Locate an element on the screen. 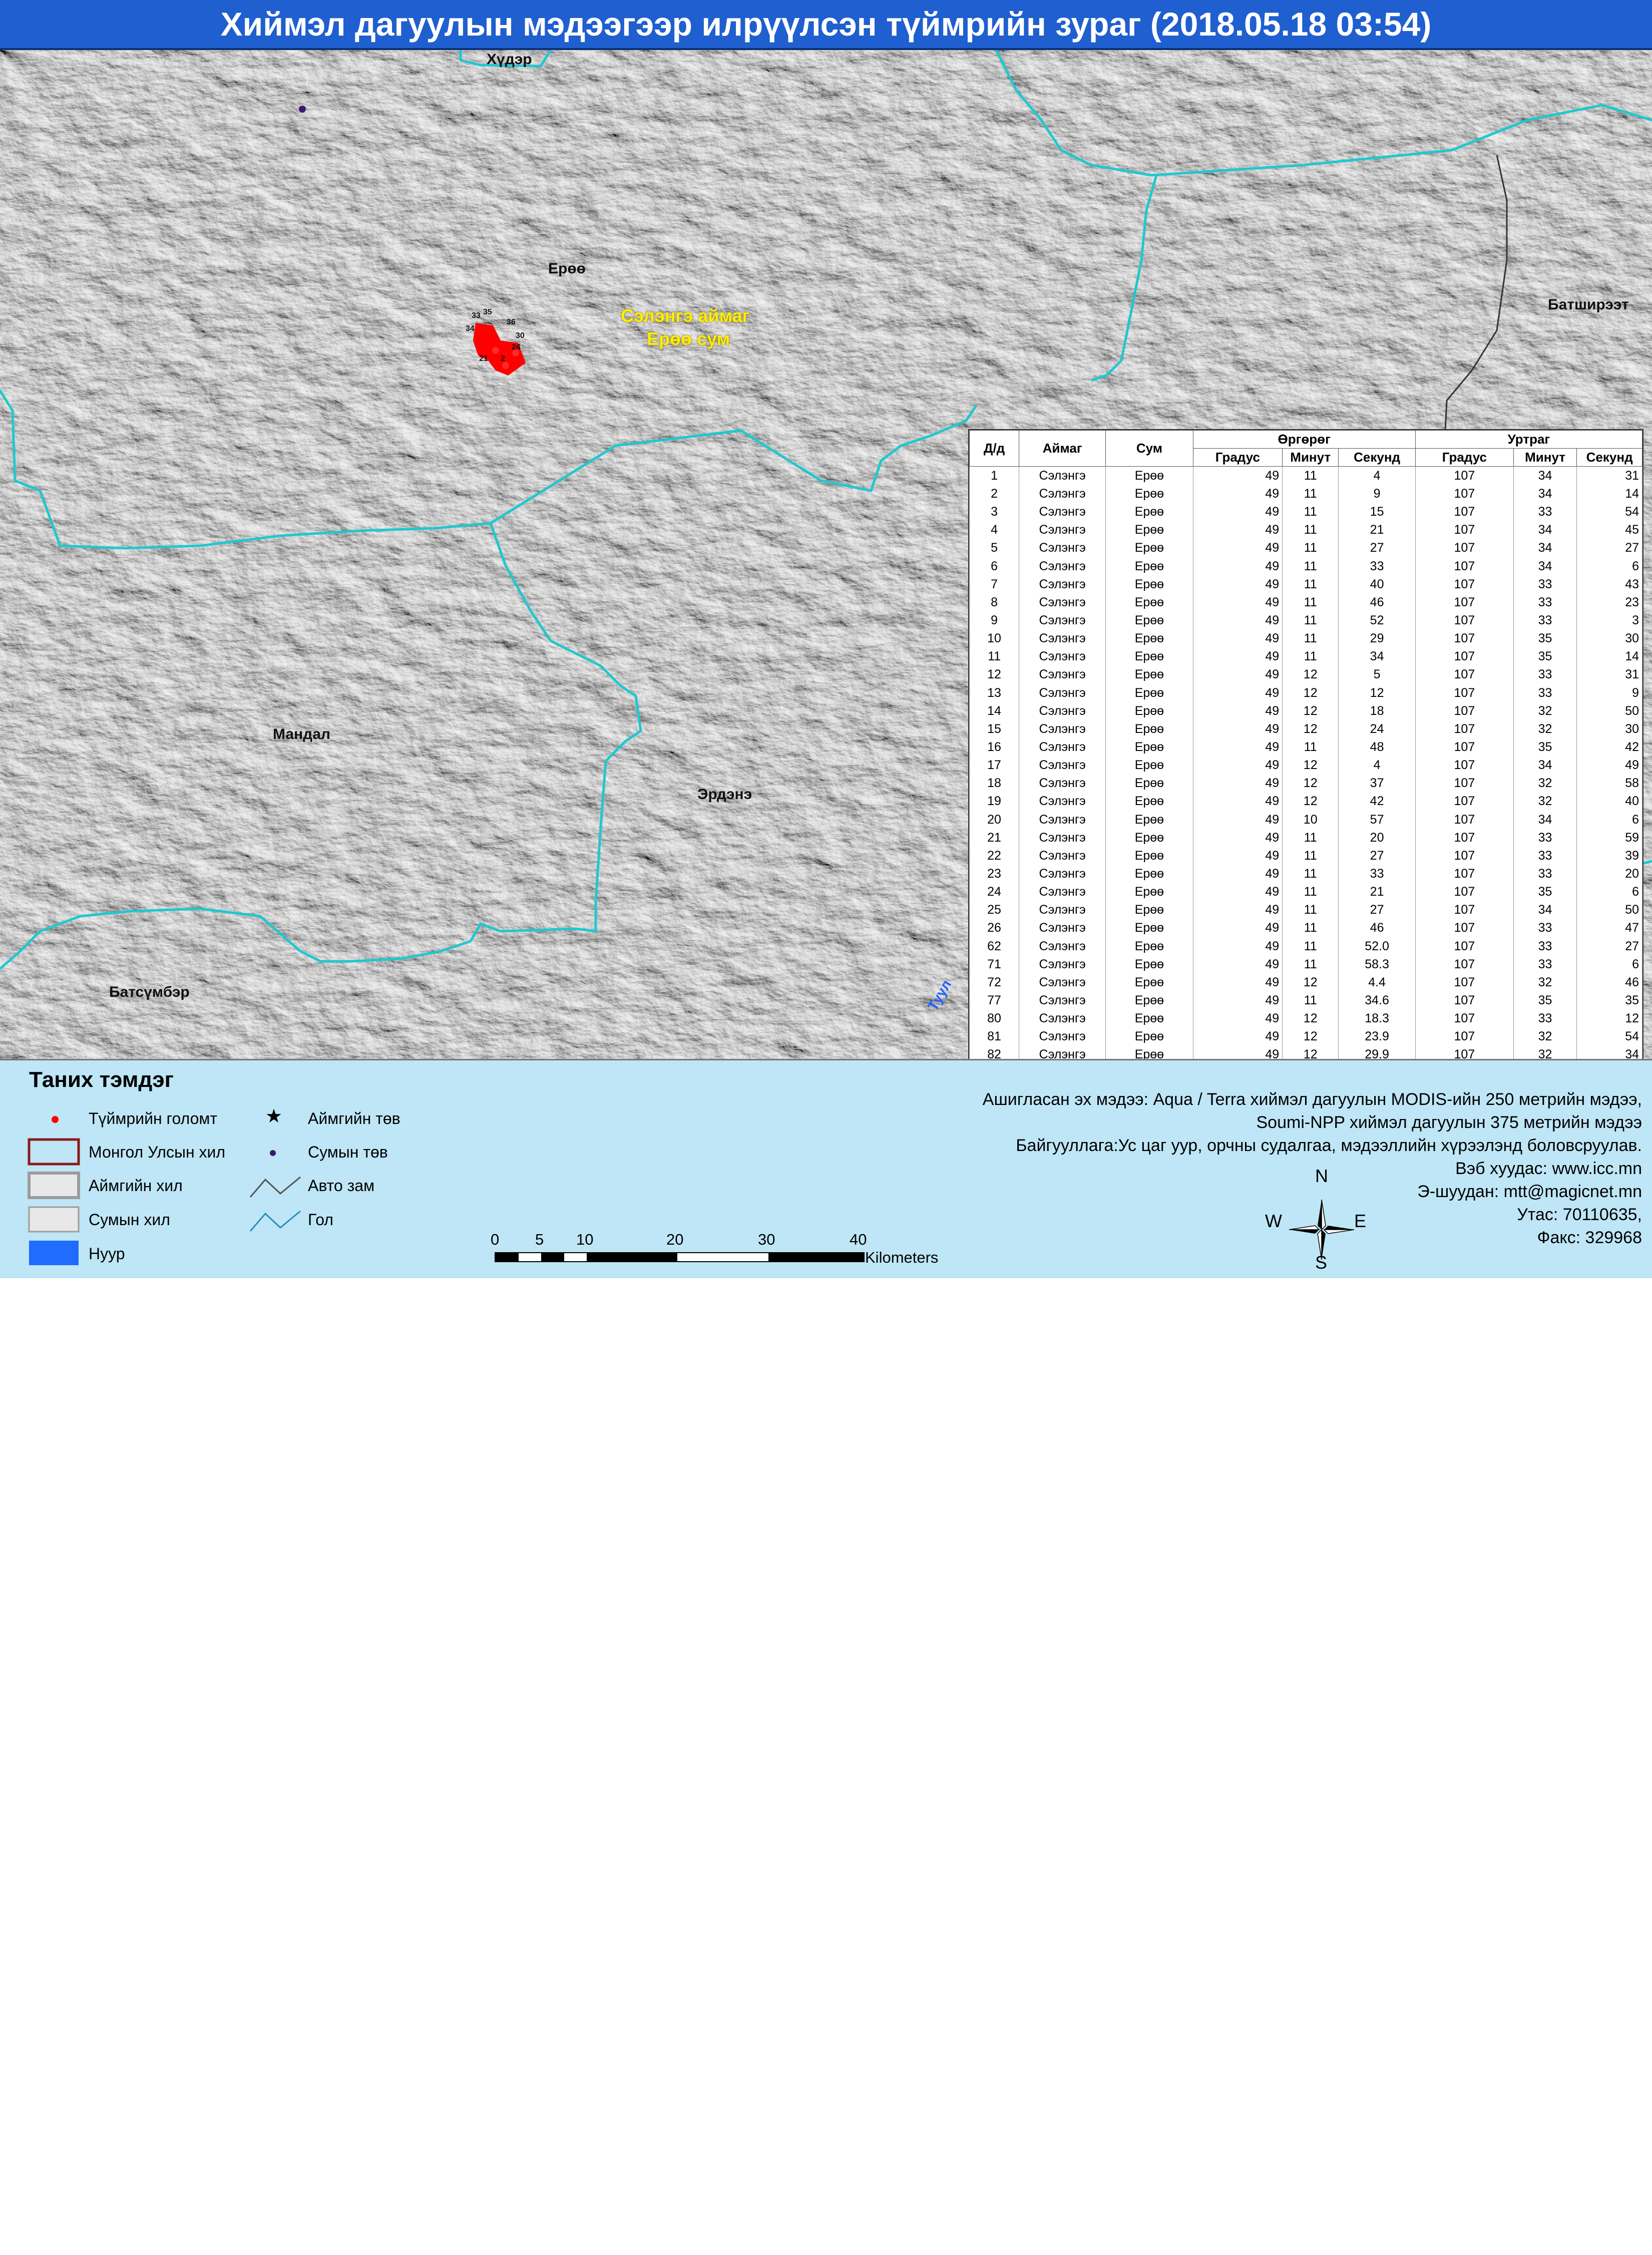 The height and width of the screenshot is (2255, 1652). table-cell: 52 is located at coordinates (1377, 620).